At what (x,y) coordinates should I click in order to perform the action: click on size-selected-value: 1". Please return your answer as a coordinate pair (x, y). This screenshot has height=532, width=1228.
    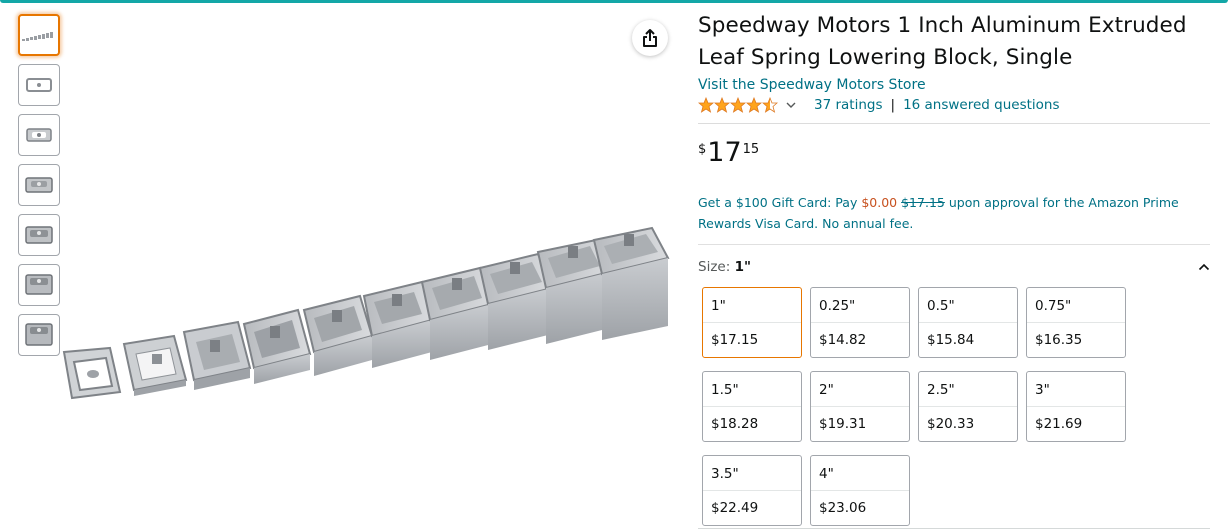
    Looking at the image, I should click on (742, 267).